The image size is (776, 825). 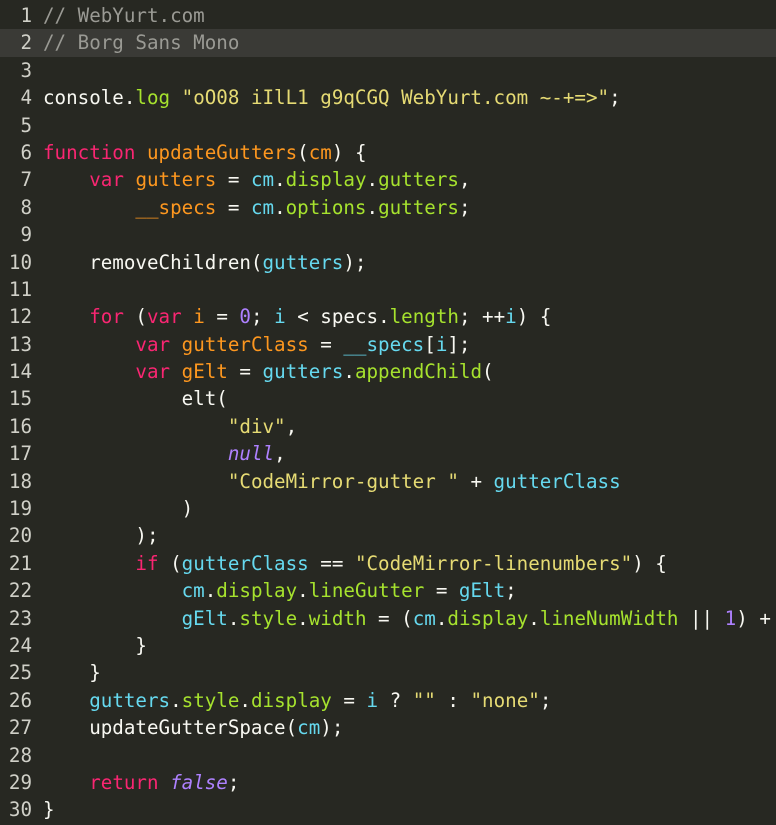 I want to click on line-number: 26, so click(x=20, y=700).